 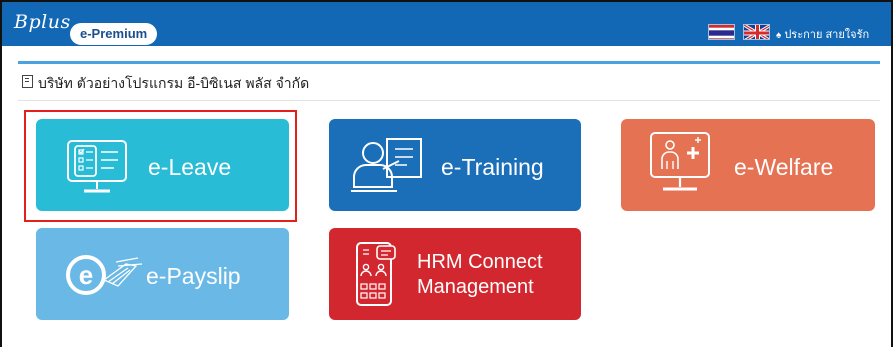 I want to click on tile-hrm-connect-management: HRM Connect Management, so click(x=455, y=274).